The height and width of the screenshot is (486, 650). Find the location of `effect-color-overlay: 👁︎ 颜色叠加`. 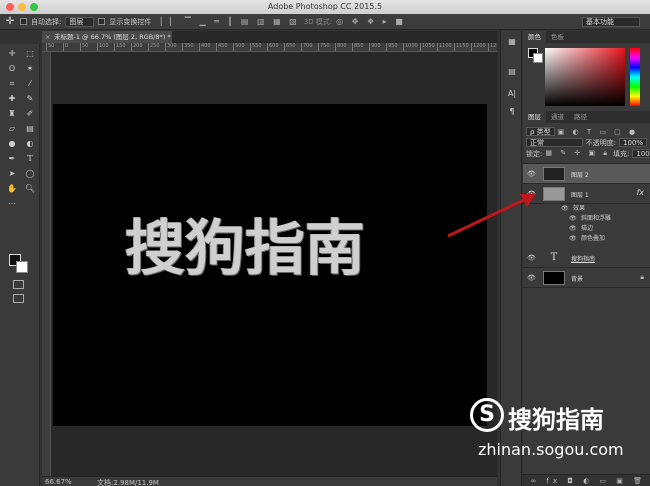

effect-color-overlay: 👁︎ 颜色叠加 is located at coordinates (586, 239).